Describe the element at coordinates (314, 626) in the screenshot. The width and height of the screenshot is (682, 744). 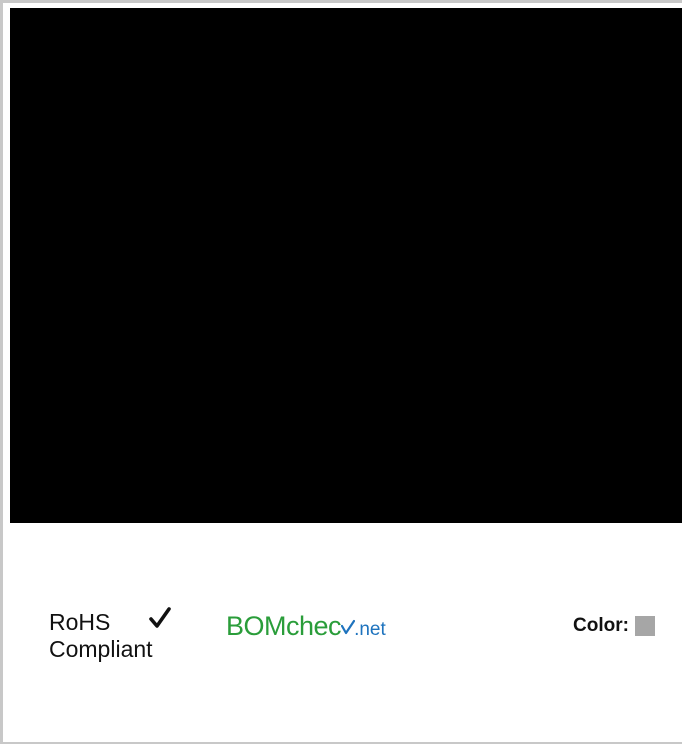
I see `bomcheck-logo-check: chec` at that location.